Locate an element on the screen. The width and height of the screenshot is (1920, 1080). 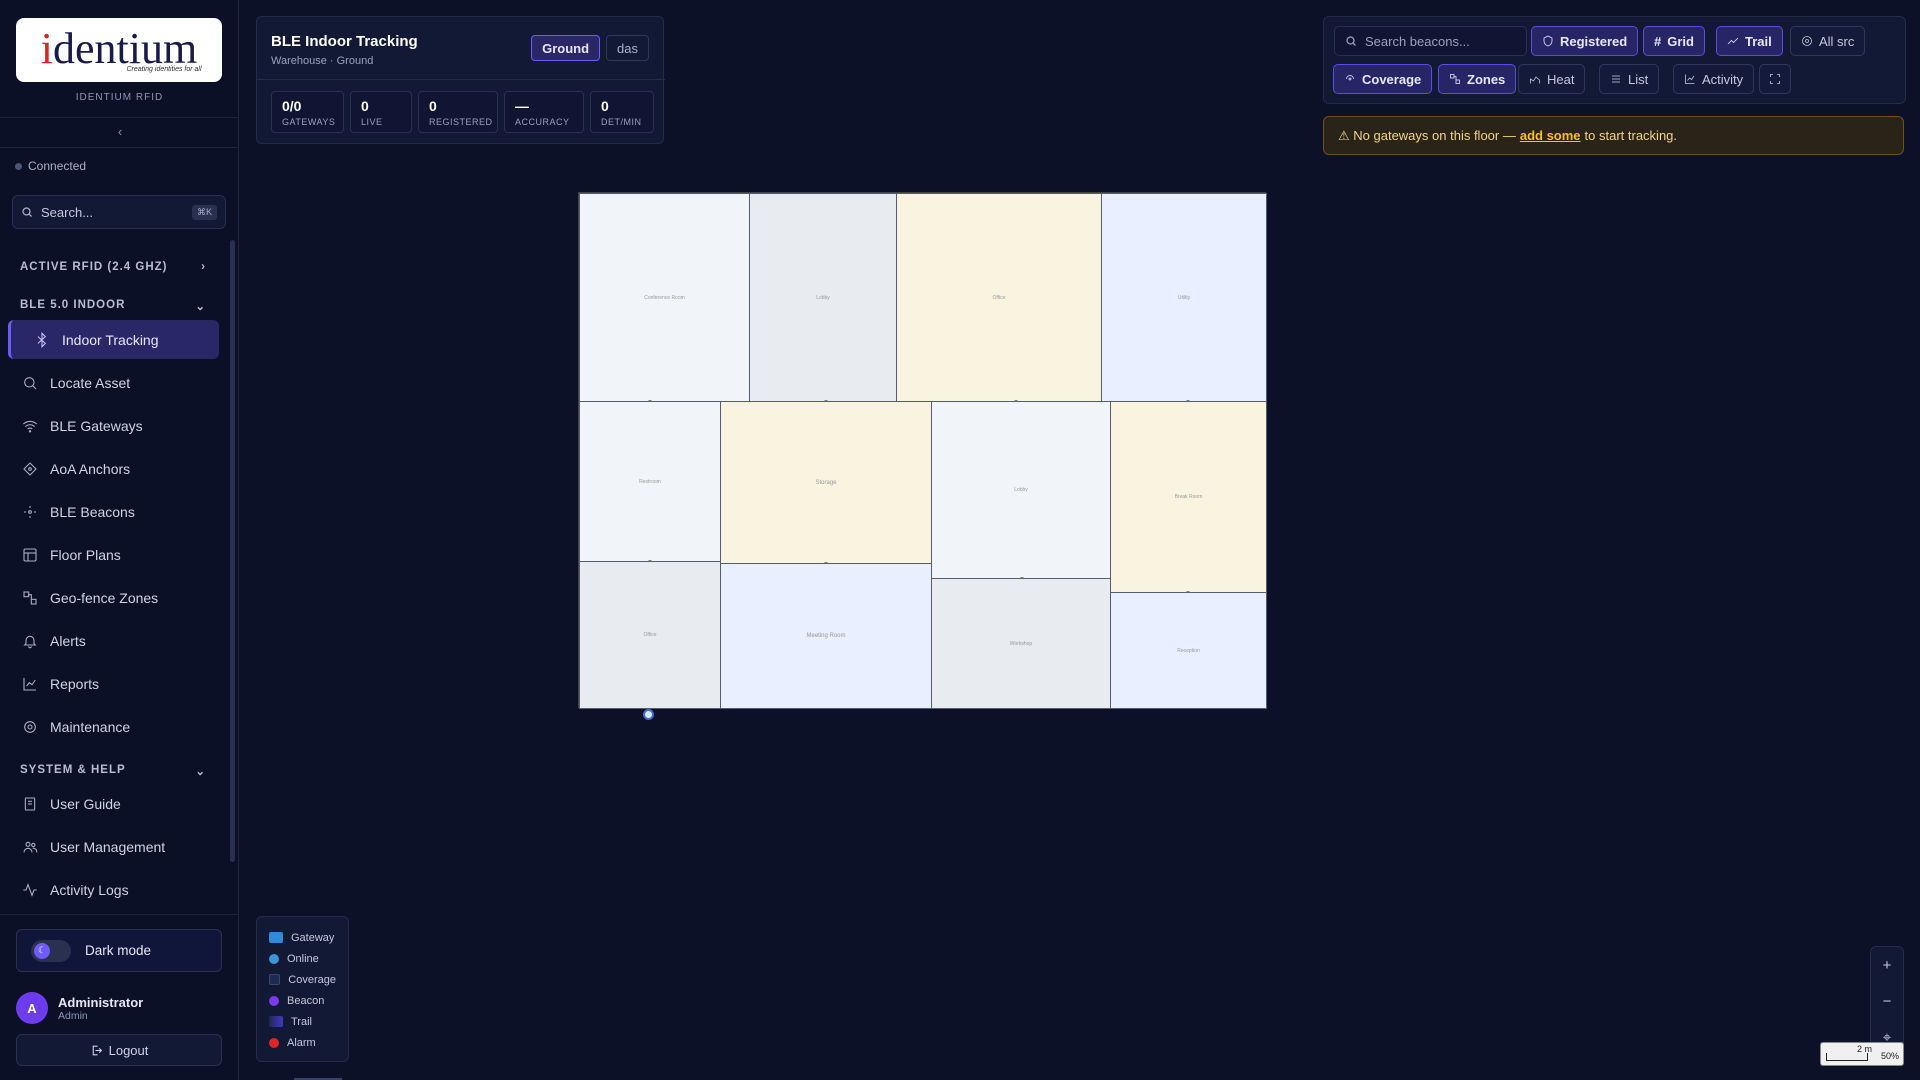
coverage-toggle-button: Coverage is located at coordinates (1383, 79).